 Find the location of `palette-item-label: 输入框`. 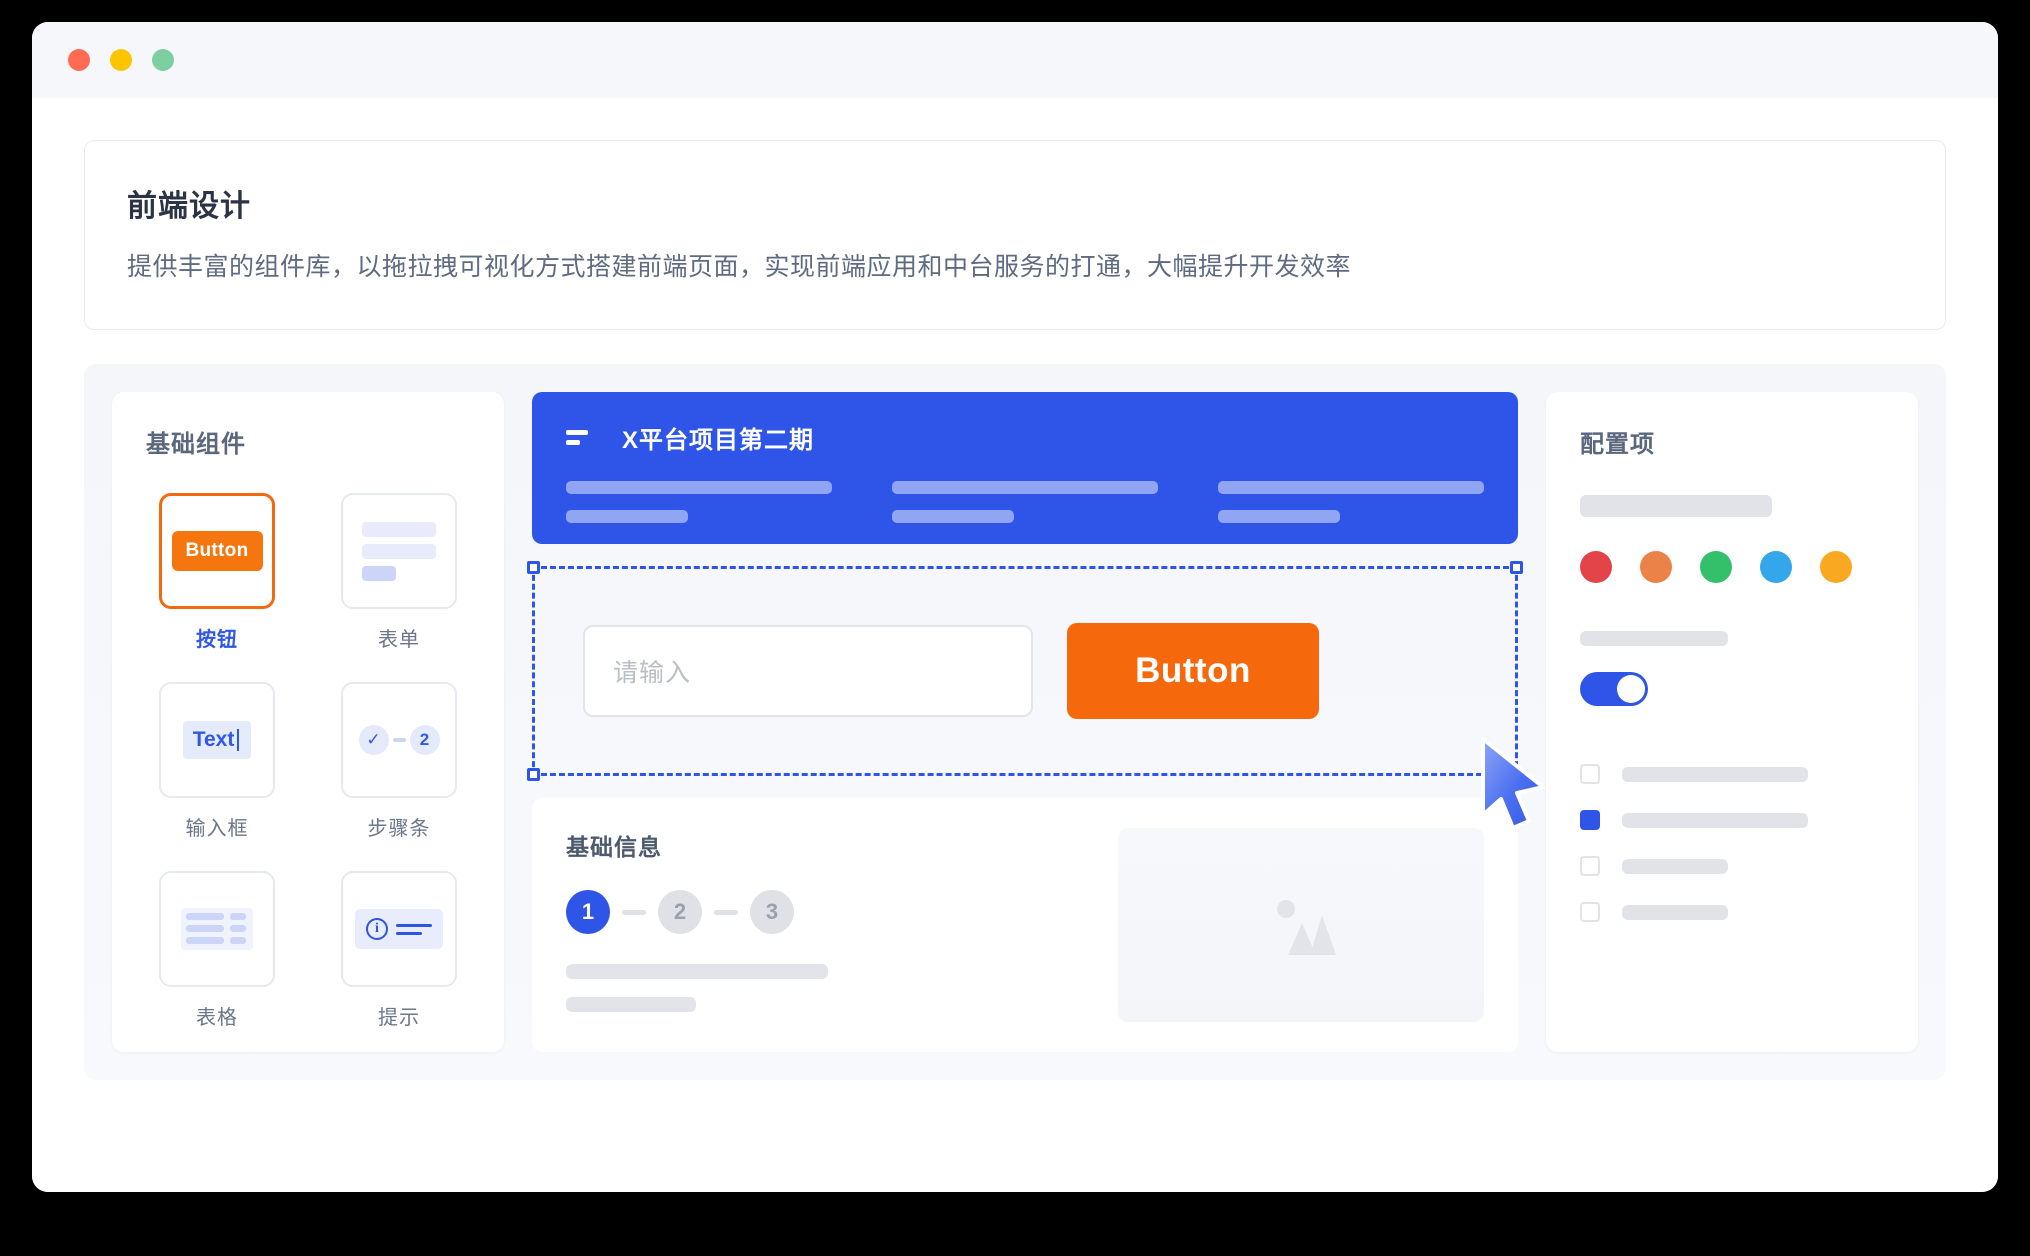

palette-item-label: 输入框 is located at coordinates (217, 829).